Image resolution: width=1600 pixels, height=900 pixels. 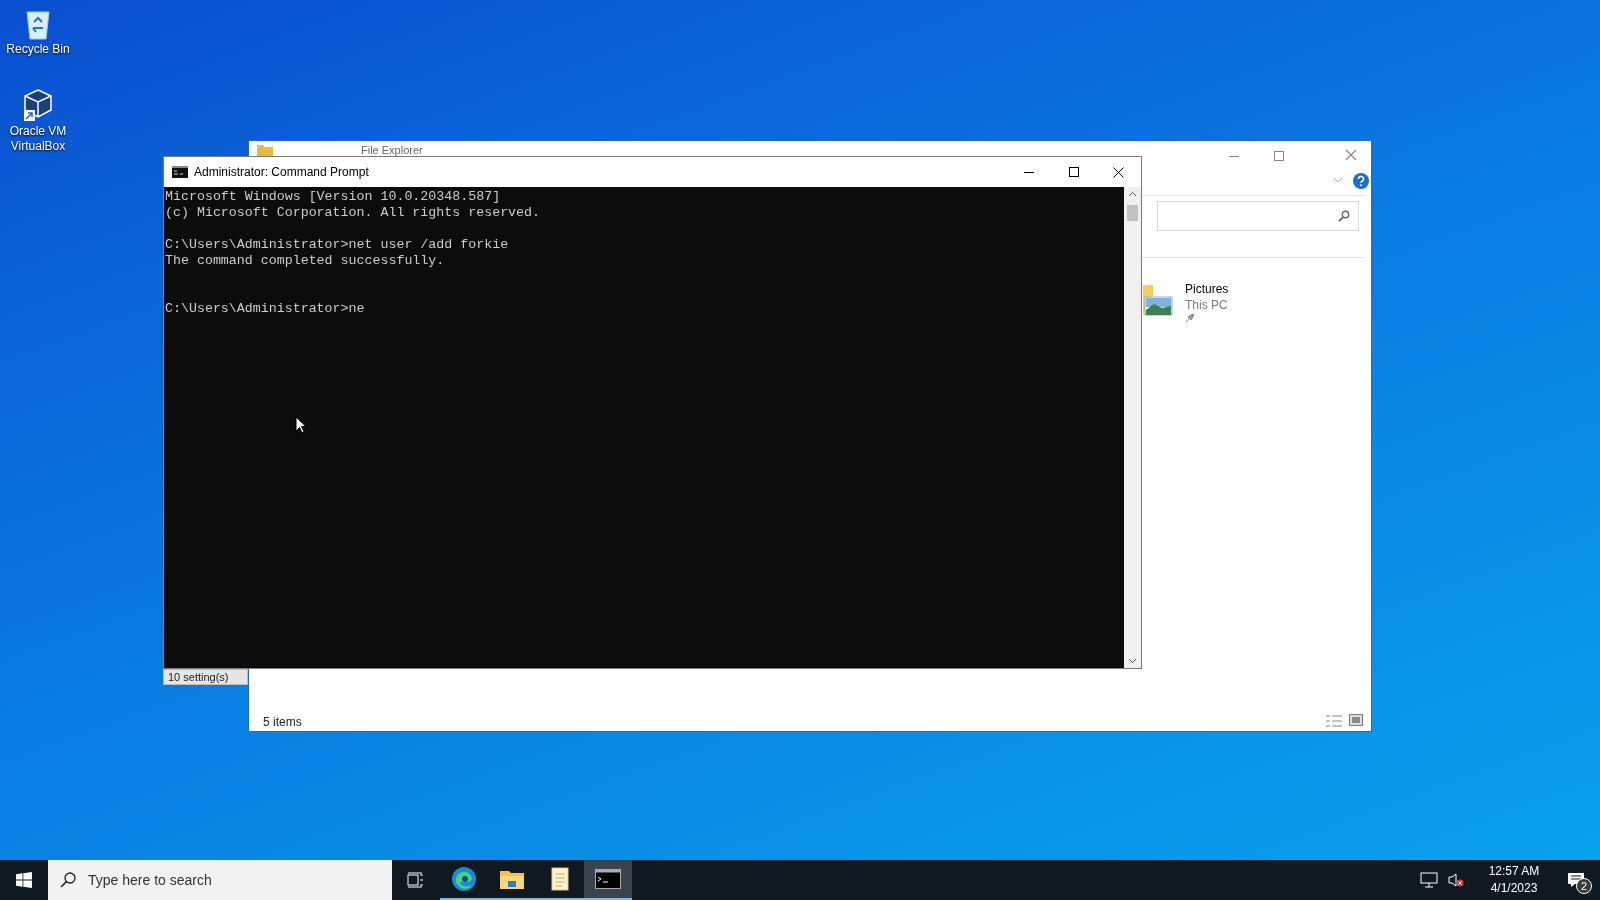 I want to click on desktop-icon: Oracle VM VirtualBox, so click(x=38, y=121).